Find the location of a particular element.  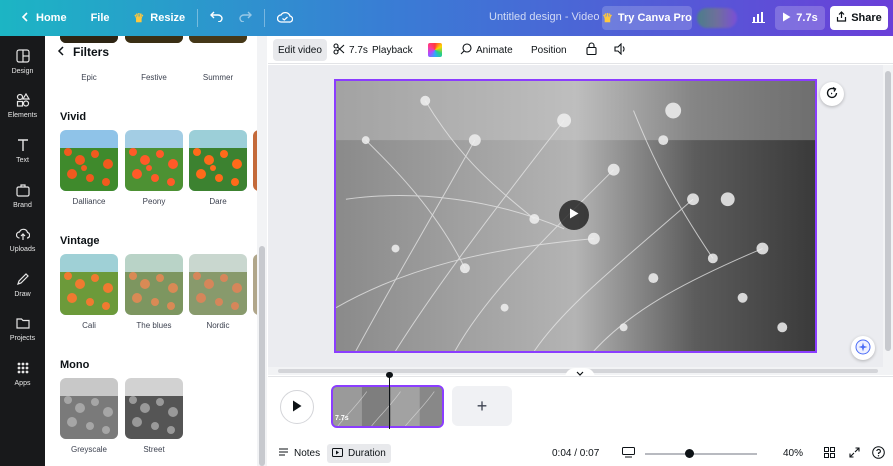

share-label: Share is located at coordinates (866, 18).